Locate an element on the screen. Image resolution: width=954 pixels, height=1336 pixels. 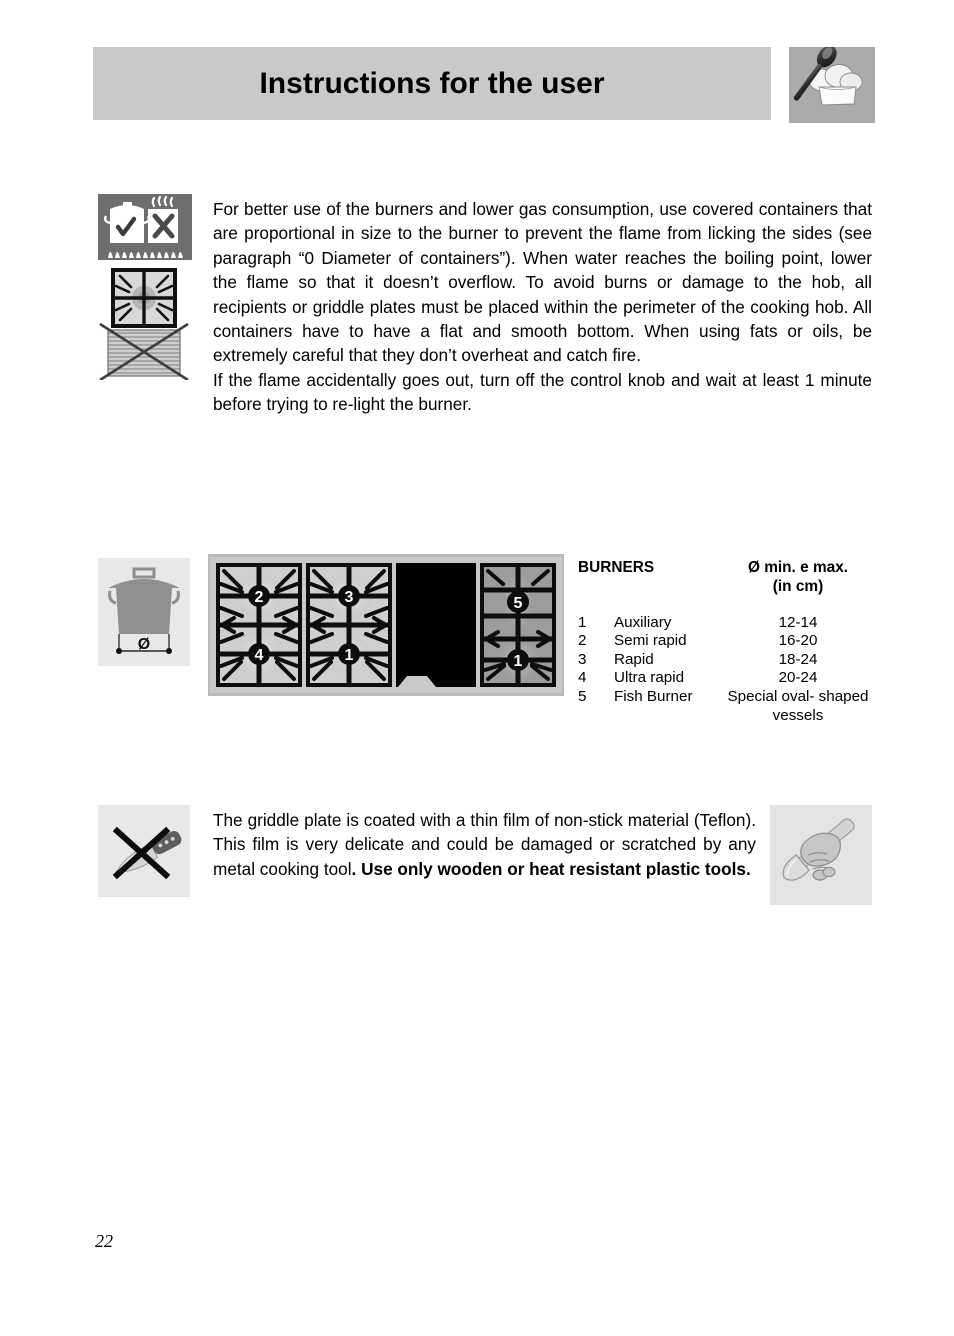
svg-text: 5 is located at coordinates (518, 603).